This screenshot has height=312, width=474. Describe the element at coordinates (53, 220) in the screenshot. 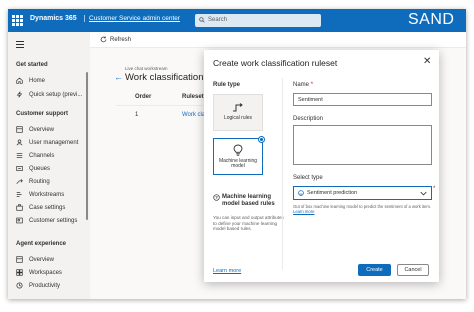

I see `sidebar-item-label: Customer settings` at that location.